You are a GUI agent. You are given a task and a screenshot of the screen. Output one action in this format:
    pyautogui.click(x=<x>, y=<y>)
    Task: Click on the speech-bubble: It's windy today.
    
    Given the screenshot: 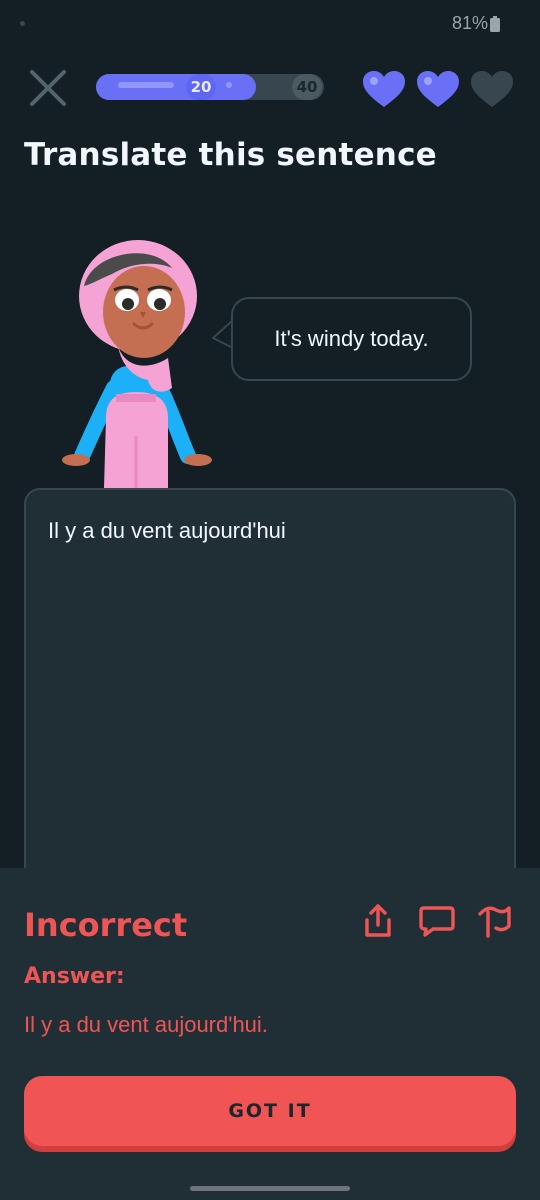 What is the action you would take?
    pyautogui.click(x=351, y=339)
    